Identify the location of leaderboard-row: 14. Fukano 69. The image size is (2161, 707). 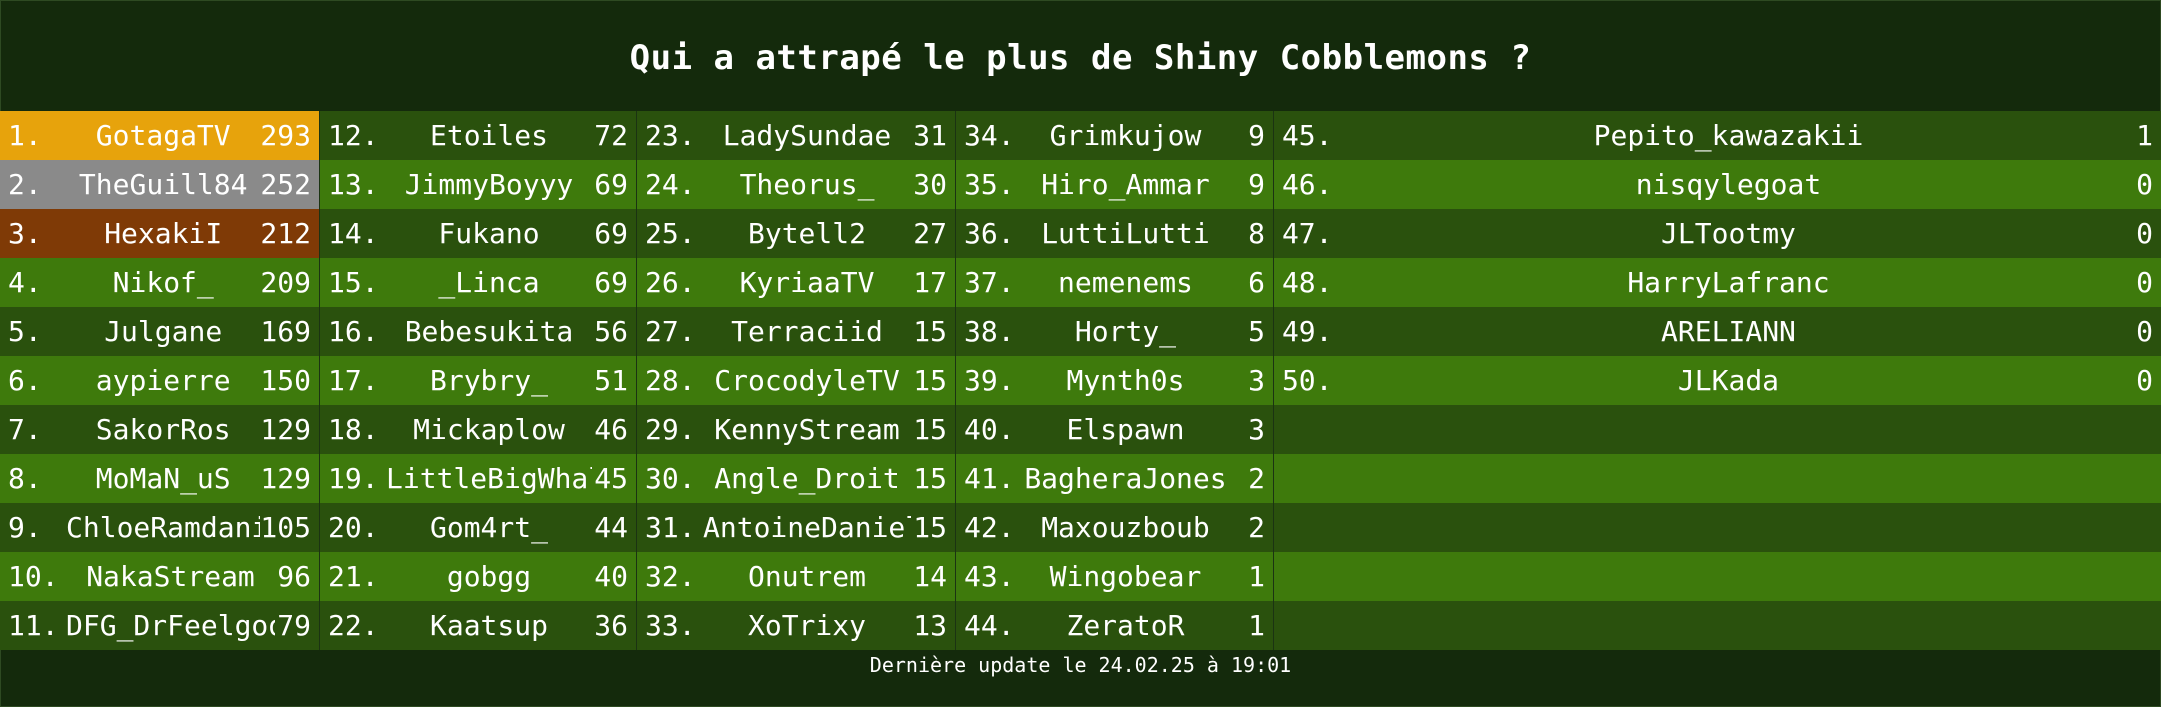
(478, 233).